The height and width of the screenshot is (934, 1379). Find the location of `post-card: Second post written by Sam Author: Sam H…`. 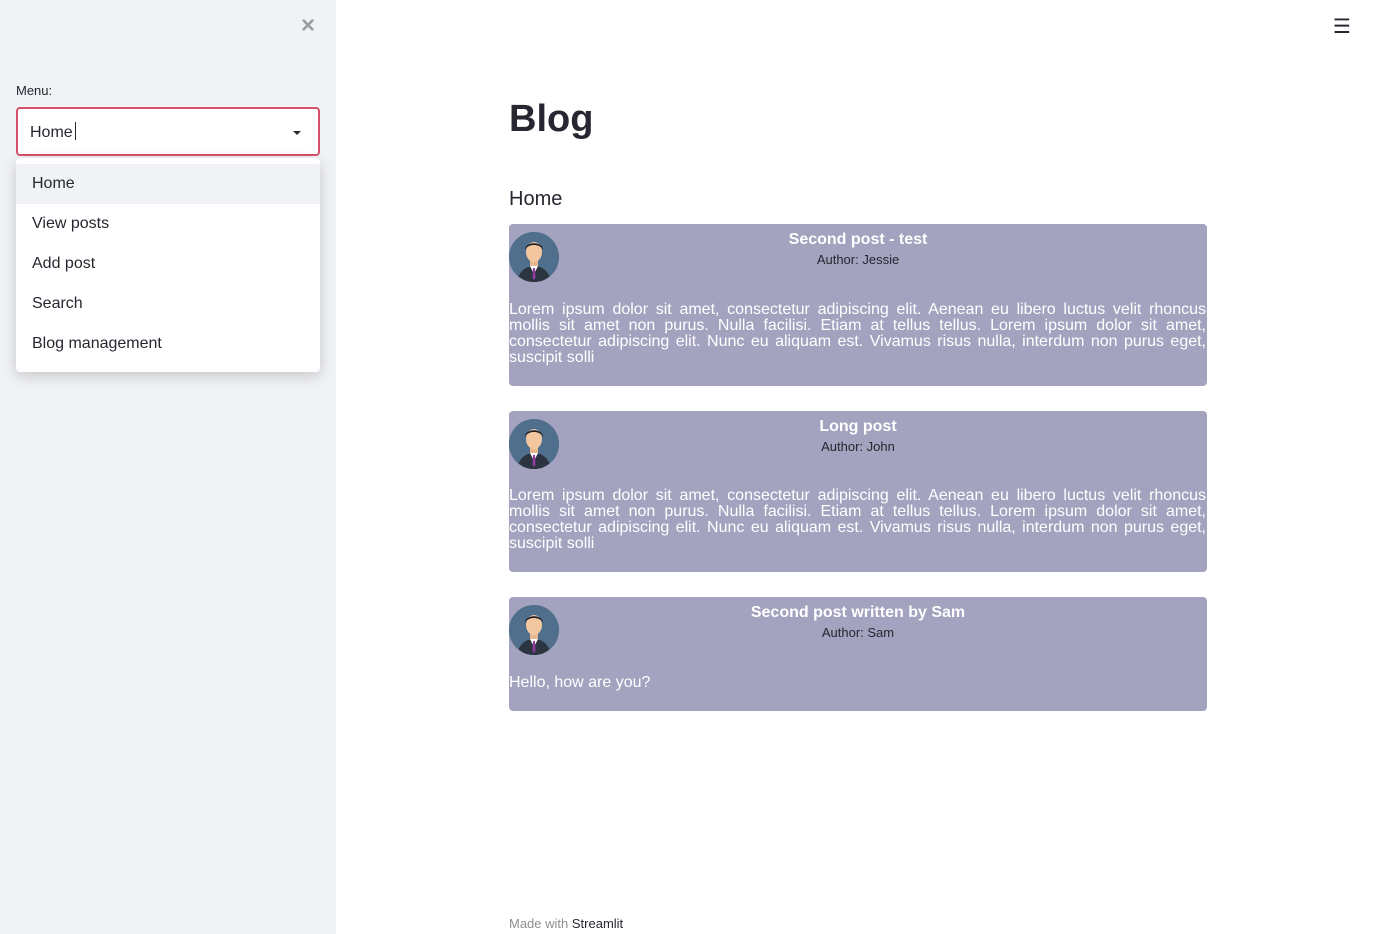

post-card: Second post written by Sam Author: Sam H… is located at coordinates (858, 654).